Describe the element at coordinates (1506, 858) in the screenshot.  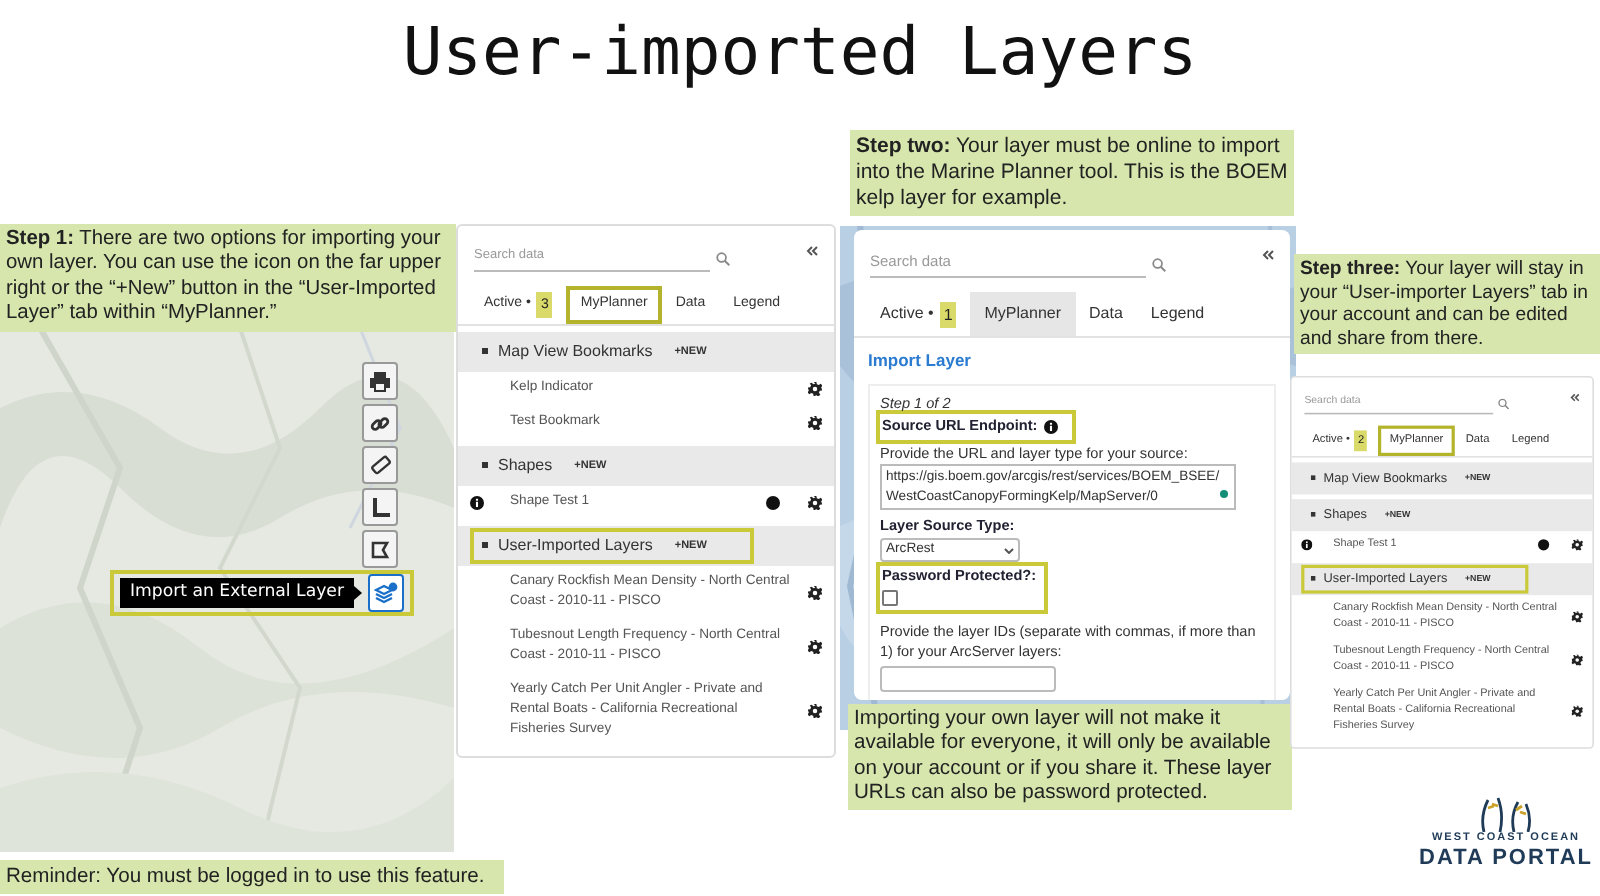
I see `logo-text: DATA PORTAL` at that location.